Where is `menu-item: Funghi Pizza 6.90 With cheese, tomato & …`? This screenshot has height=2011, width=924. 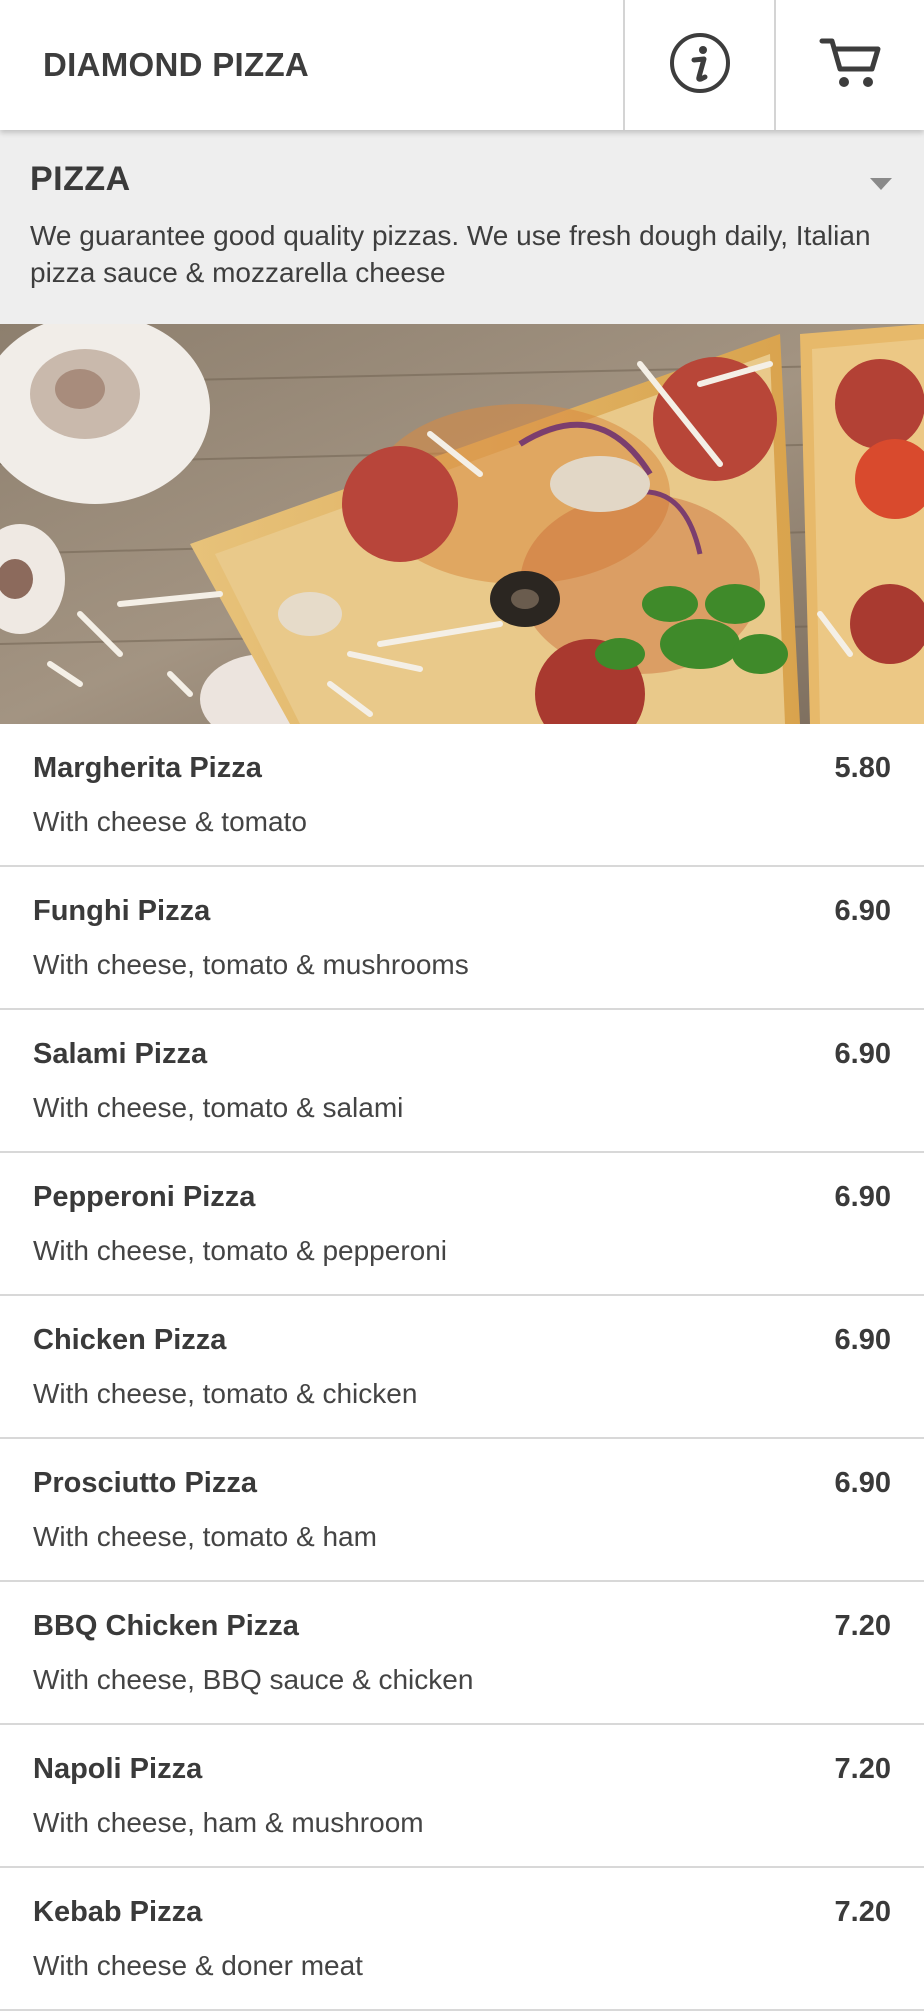
menu-item: Funghi Pizza 6.90 With cheese, tomato & … is located at coordinates (462, 938).